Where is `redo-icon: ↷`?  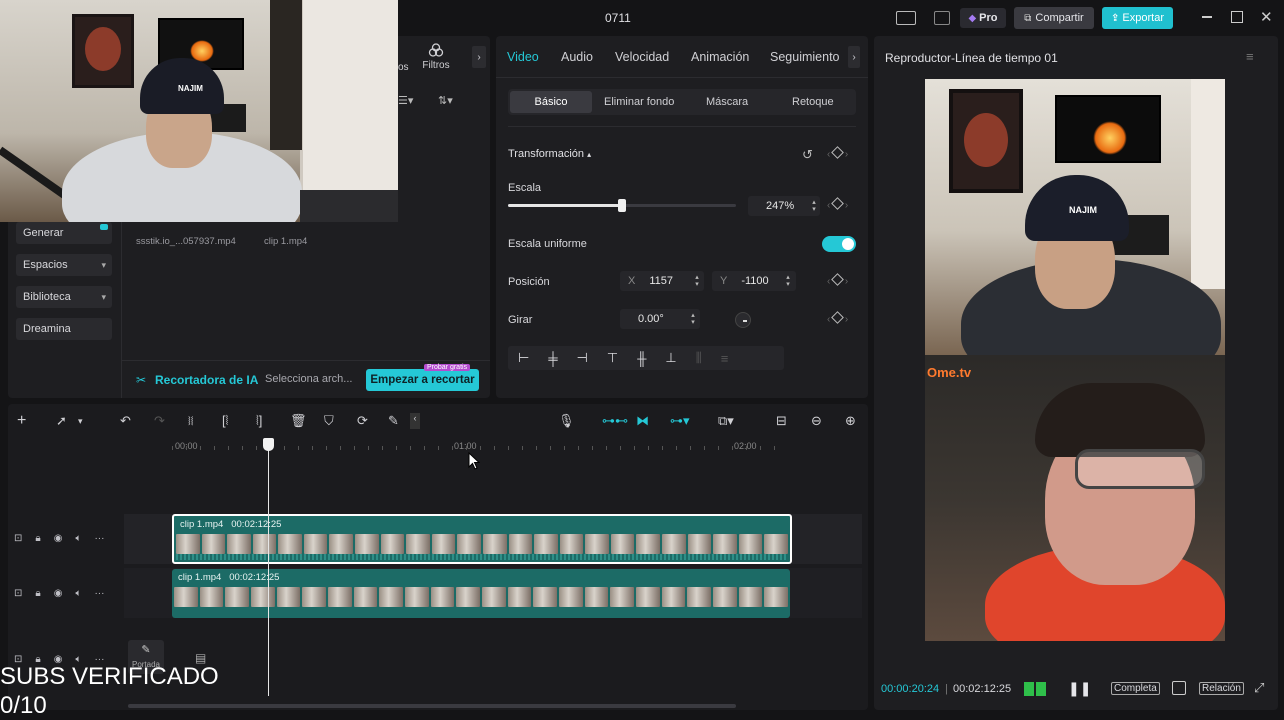 redo-icon: ↷ is located at coordinates (159, 421).